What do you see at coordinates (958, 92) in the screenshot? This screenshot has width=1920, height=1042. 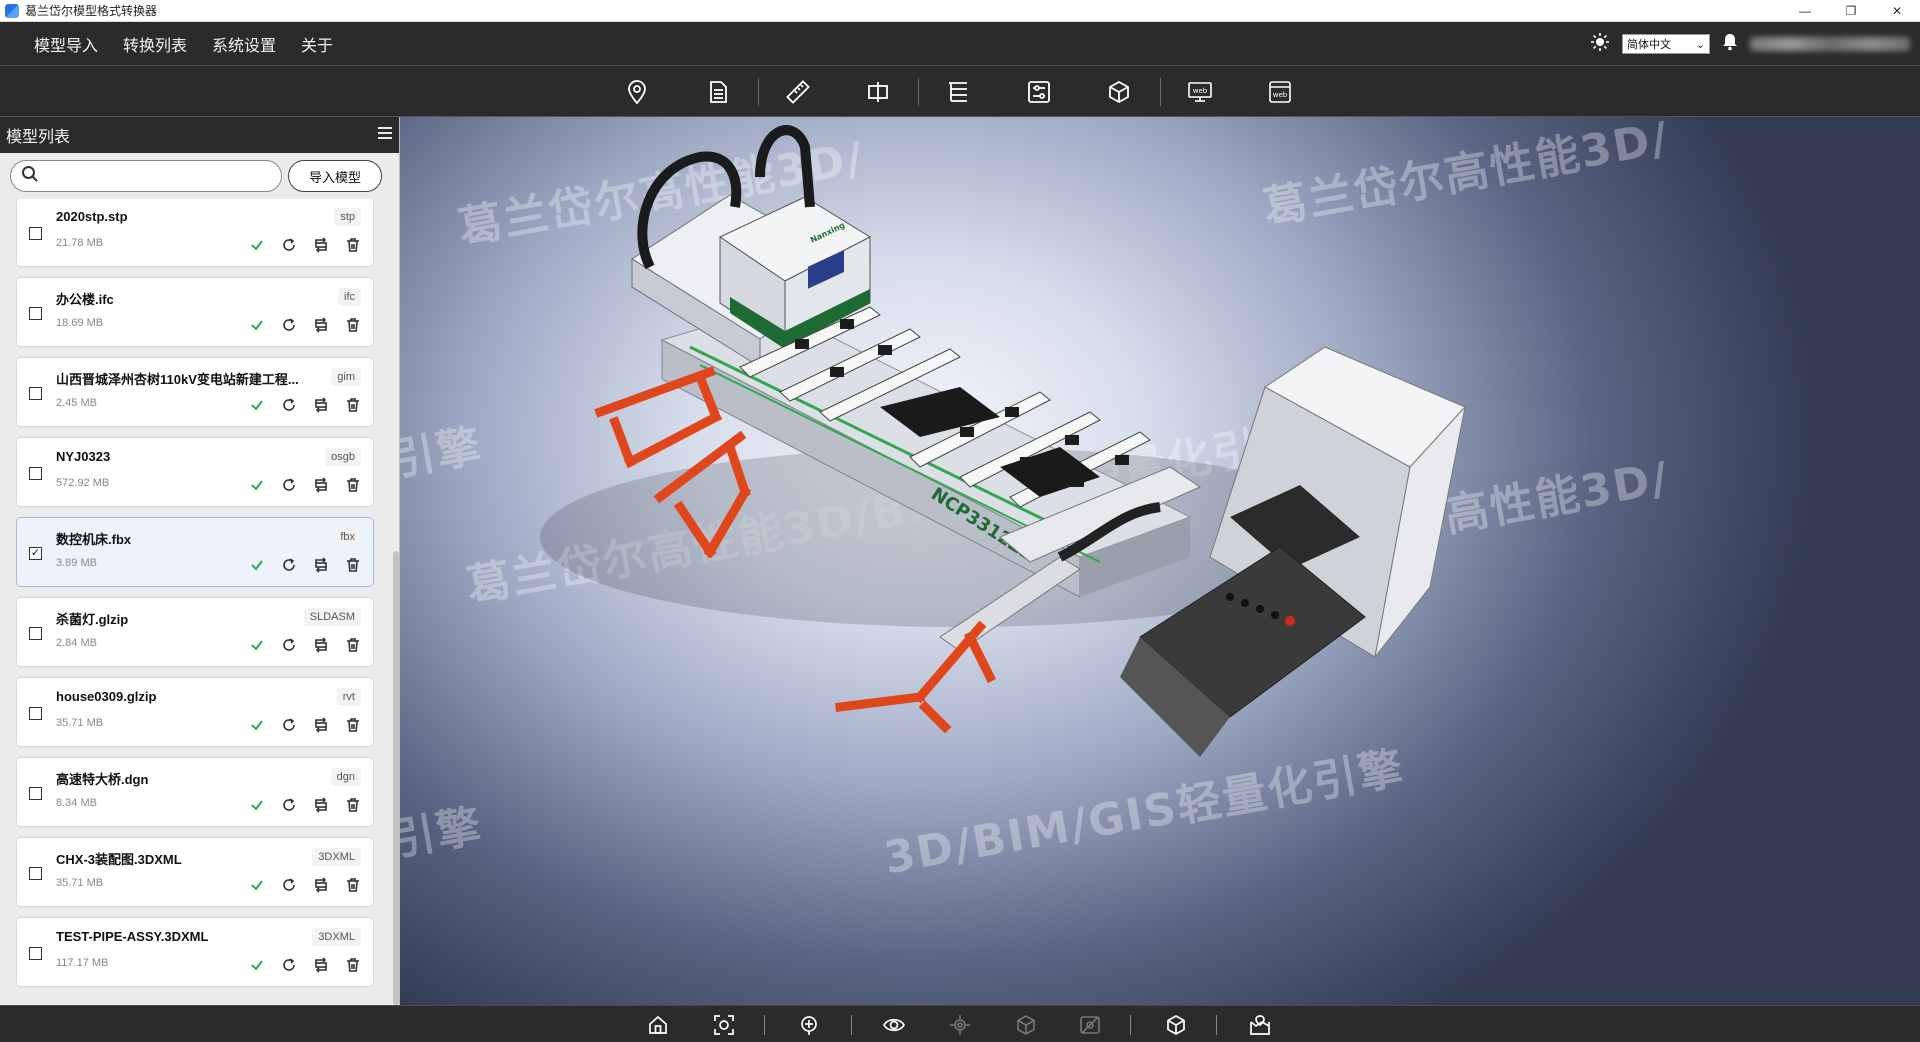 I see `tree-icon` at bounding box center [958, 92].